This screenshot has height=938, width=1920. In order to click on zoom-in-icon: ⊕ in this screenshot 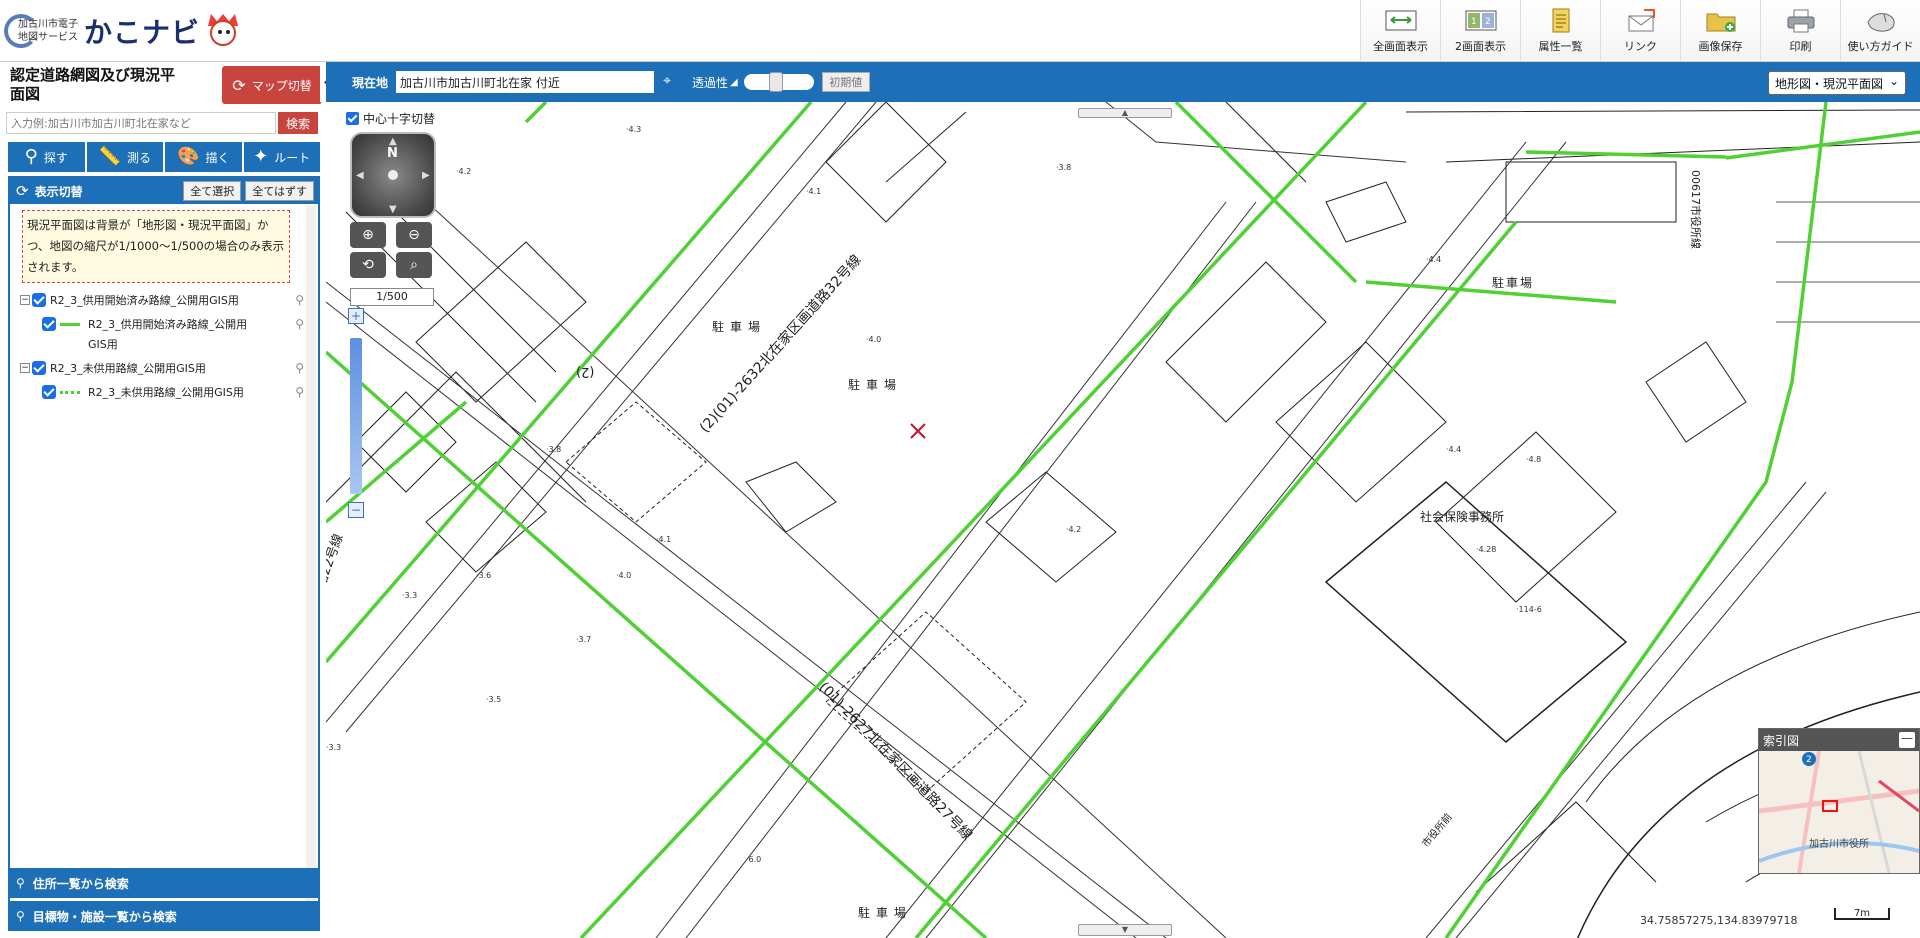, I will do `click(368, 235)`.